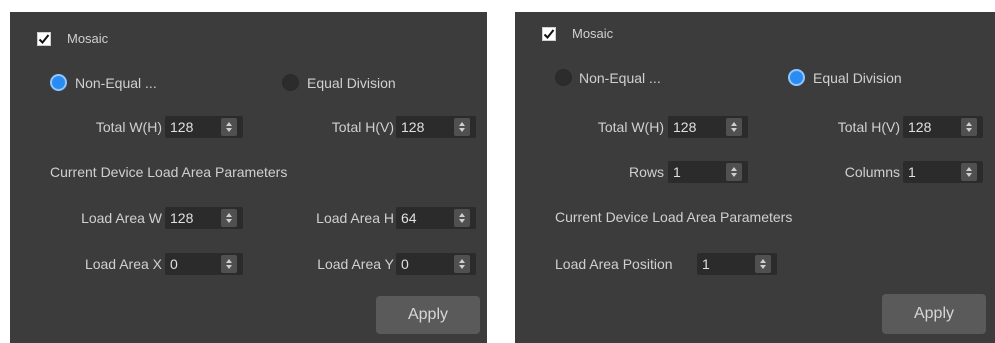 Image resolution: width=995 pixels, height=343 pixels. Describe the element at coordinates (204, 127) in the screenshot. I see `left-total-w-spinbox: 128` at that location.